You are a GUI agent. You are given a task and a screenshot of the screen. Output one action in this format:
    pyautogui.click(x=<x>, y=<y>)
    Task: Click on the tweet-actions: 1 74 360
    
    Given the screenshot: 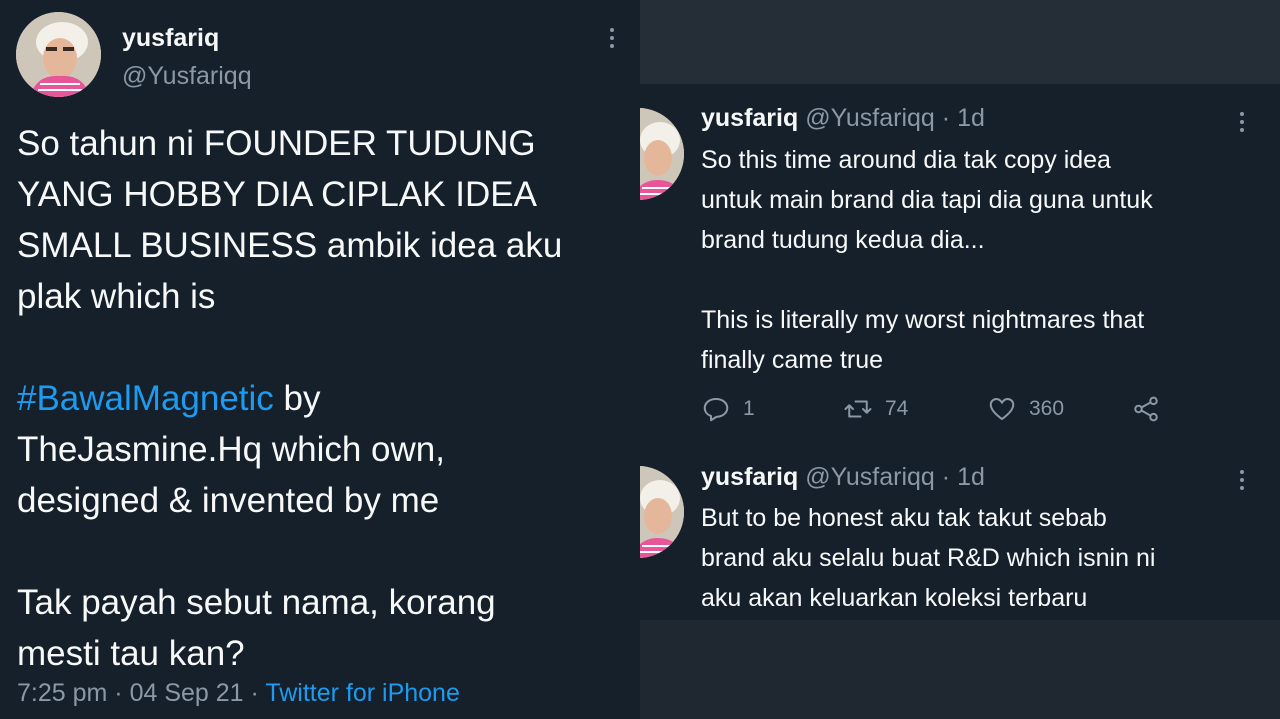 What is the action you would take?
    pyautogui.click(x=961, y=410)
    